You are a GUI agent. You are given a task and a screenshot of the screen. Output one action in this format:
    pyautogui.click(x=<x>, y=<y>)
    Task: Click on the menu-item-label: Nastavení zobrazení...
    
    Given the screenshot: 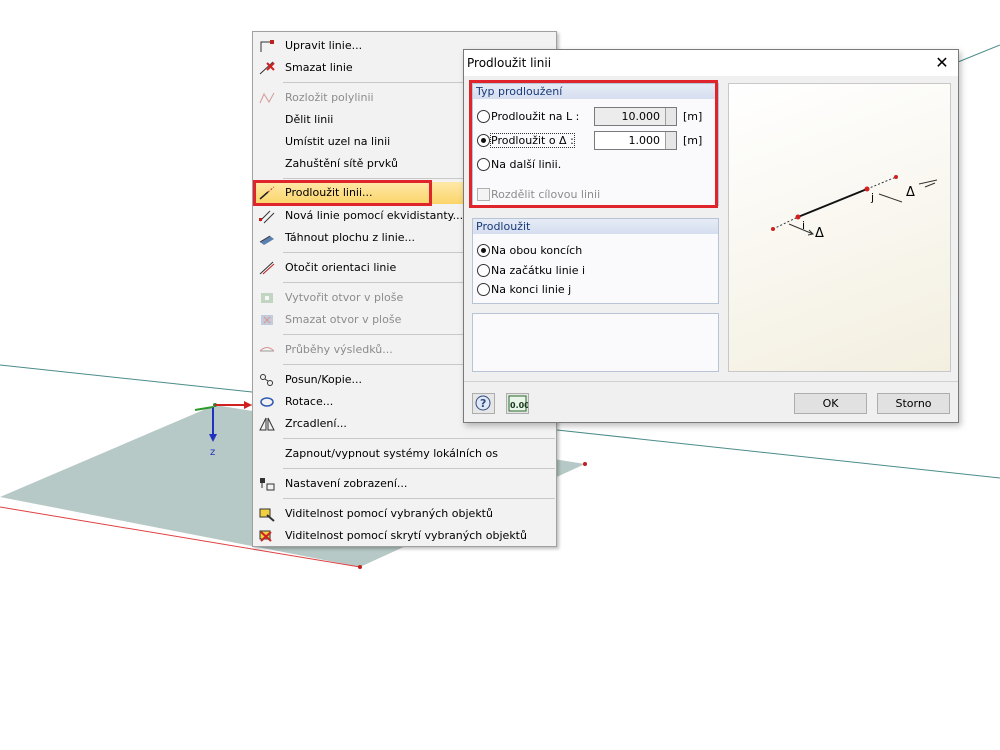 What is the action you would take?
    pyautogui.click(x=346, y=483)
    